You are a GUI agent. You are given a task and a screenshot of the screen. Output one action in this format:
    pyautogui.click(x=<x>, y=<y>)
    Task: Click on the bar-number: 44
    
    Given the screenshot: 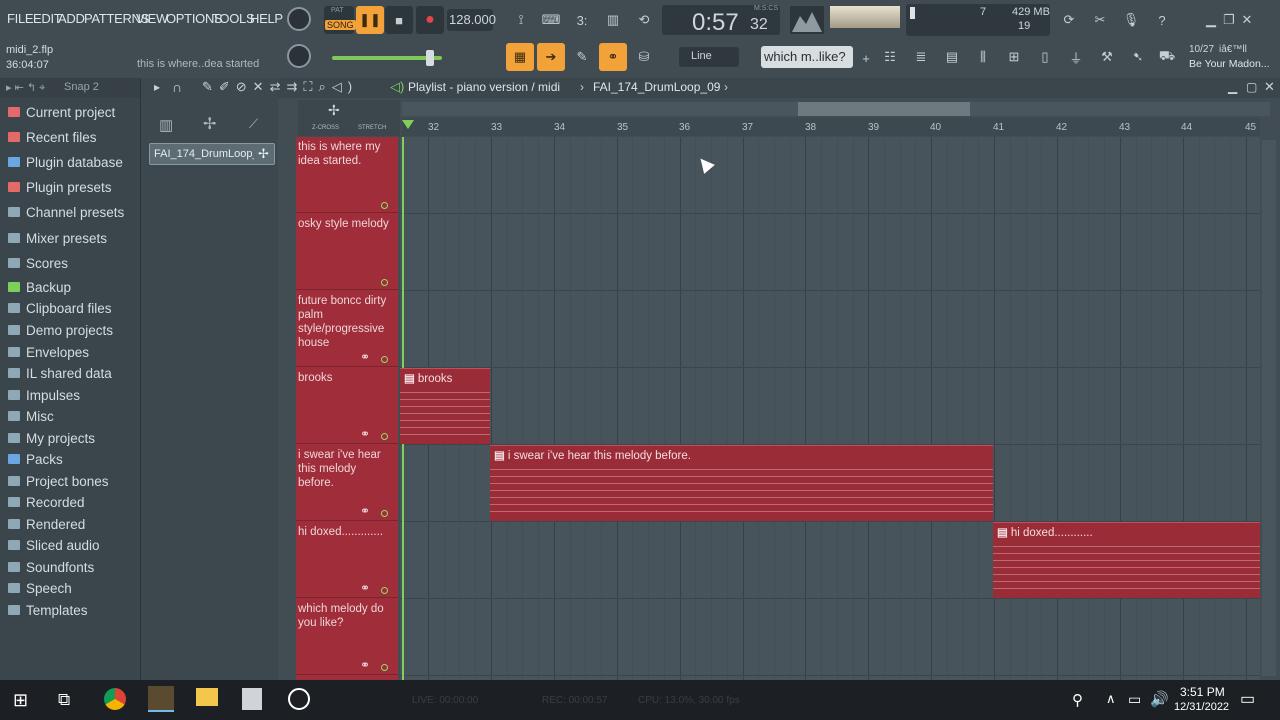 What is the action you would take?
    pyautogui.click(x=1186, y=127)
    